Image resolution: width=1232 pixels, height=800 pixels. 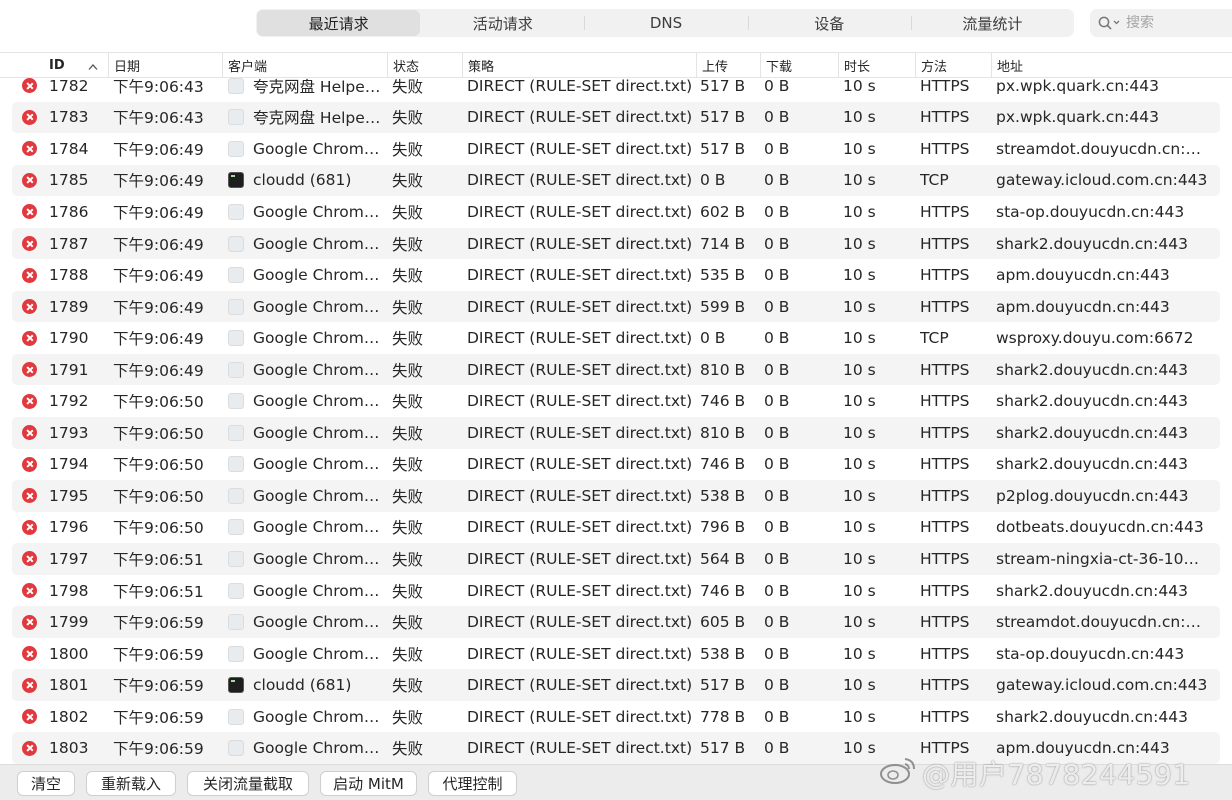 I want to click on tab-devices: 设备, so click(x=829, y=23).